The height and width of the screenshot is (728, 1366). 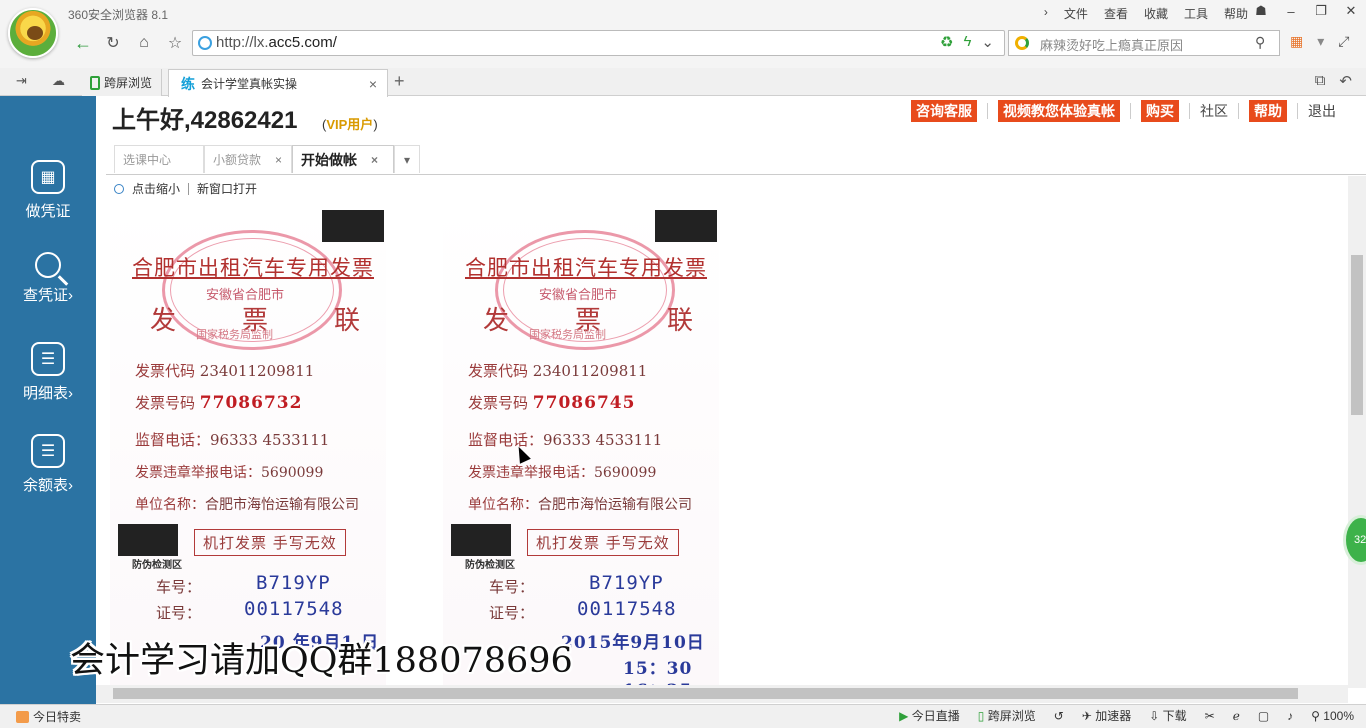 What do you see at coordinates (935, 716) in the screenshot?
I see `status-label: 今日直播` at bounding box center [935, 716].